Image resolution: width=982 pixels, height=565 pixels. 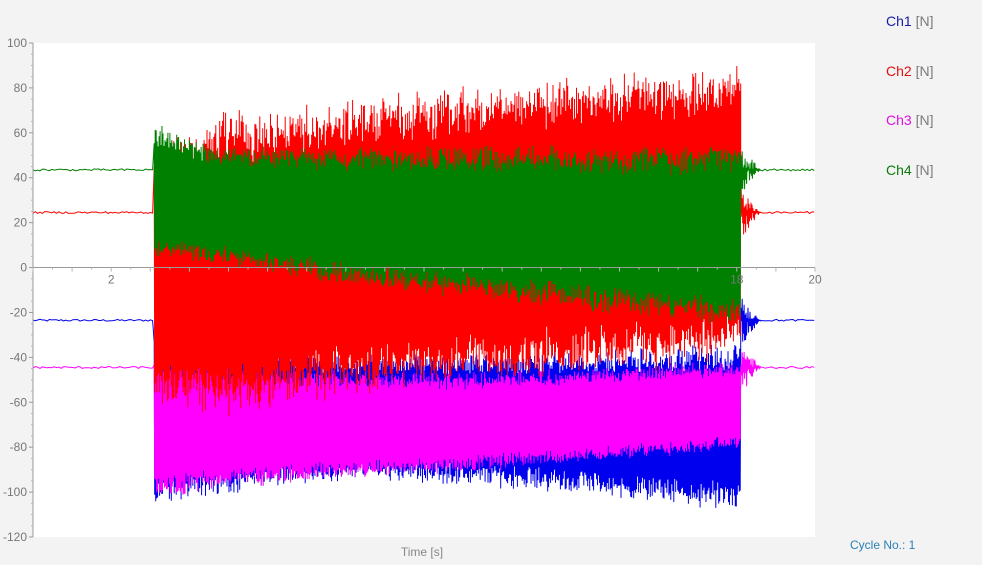 I want to click on legend-unit-ch4: [N], so click(x=924, y=170).